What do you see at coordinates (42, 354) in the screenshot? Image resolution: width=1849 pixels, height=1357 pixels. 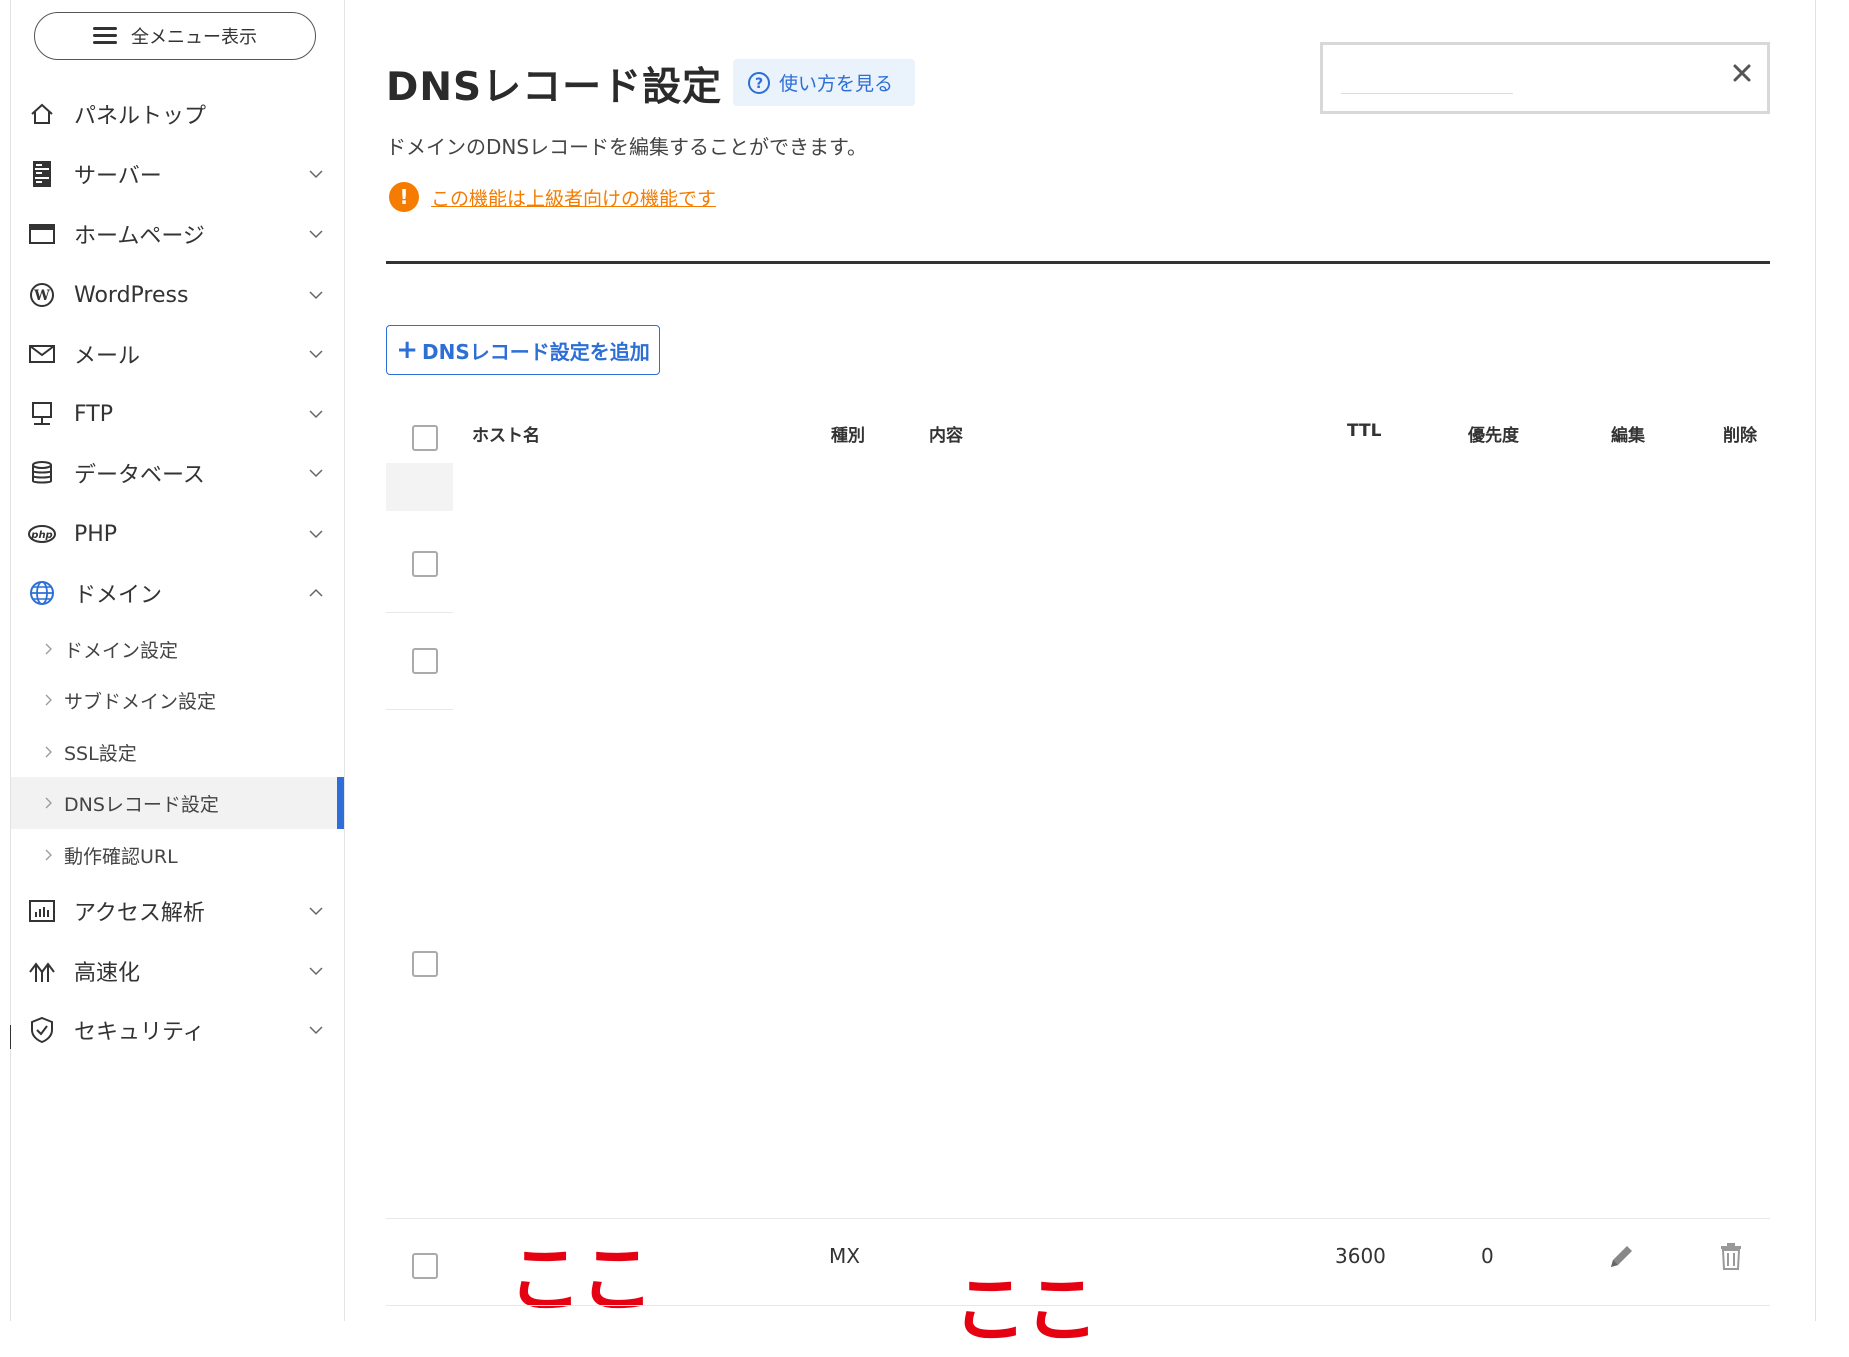 I see `mail-icon` at bounding box center [42, 354].